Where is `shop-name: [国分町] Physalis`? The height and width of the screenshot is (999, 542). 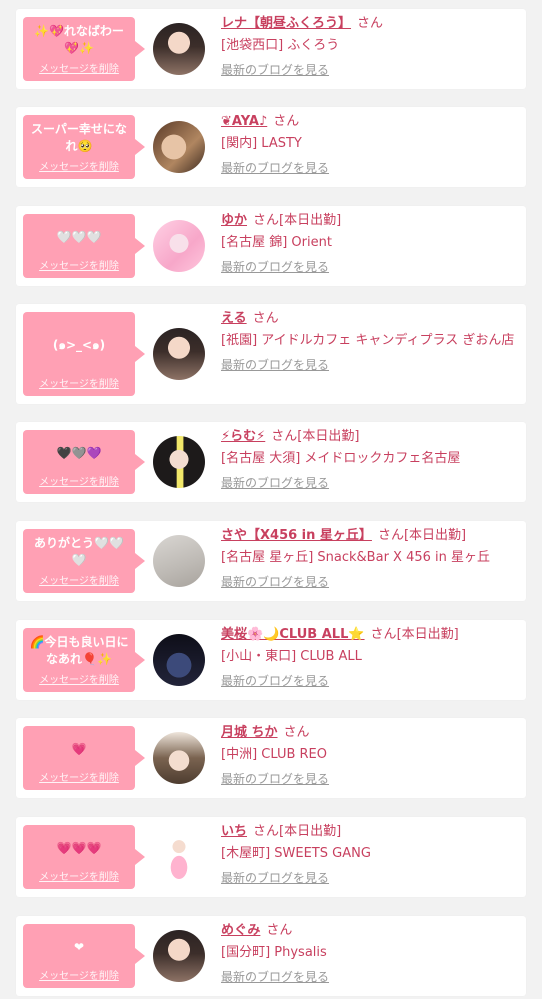
shop-name: [国分町] Physalis is located at coordinates (274, 952).